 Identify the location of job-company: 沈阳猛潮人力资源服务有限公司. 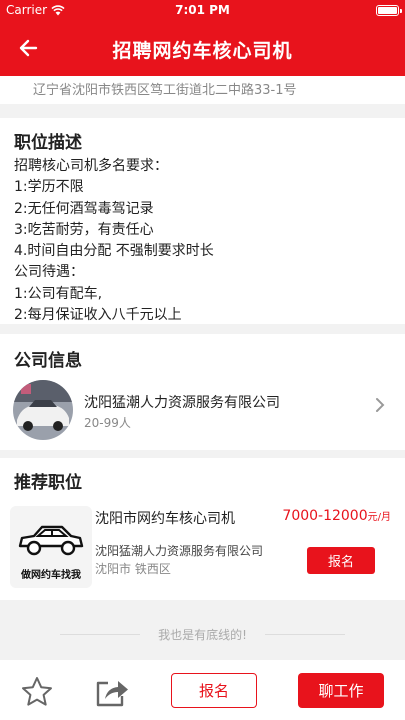
(179, 551).